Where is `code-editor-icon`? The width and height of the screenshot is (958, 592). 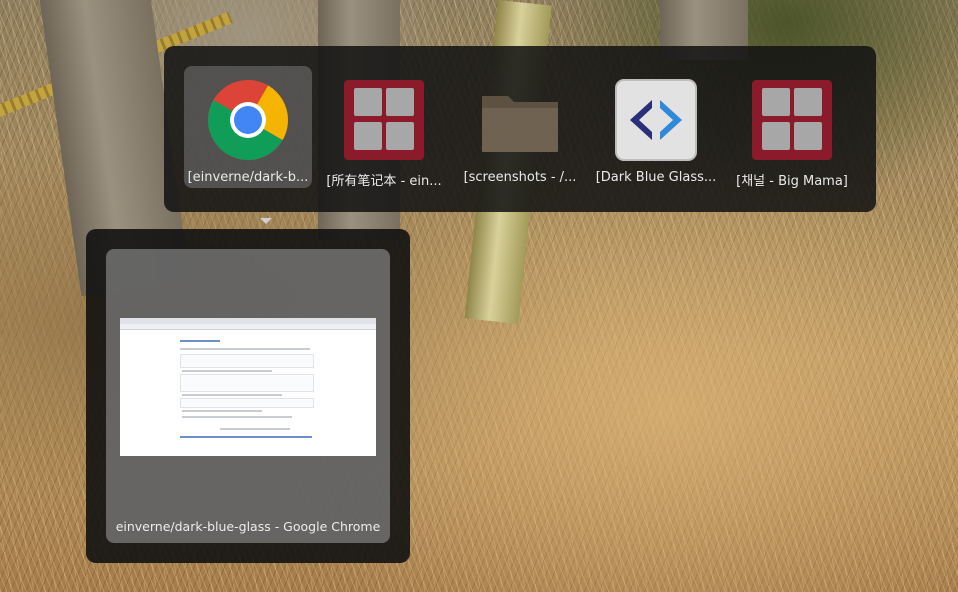 code-editor-icon is located at coordinates (656, 120).